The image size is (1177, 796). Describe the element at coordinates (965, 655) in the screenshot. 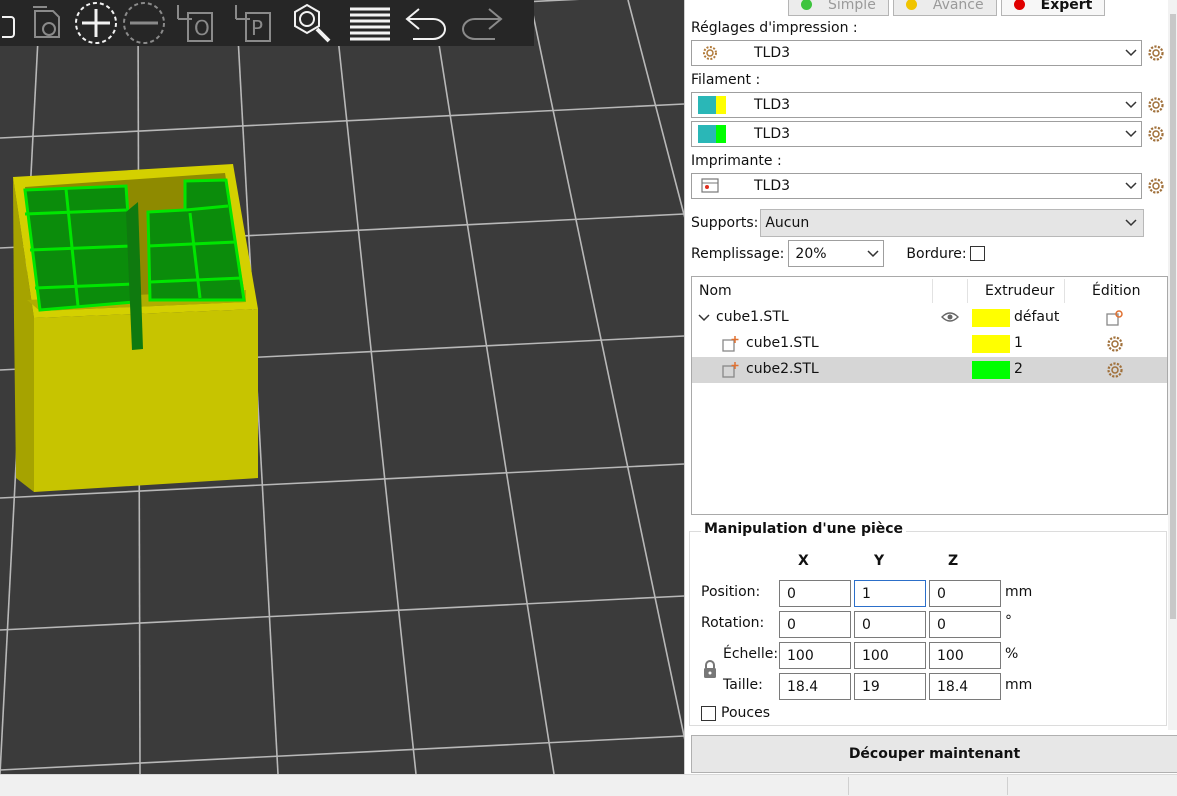

I see `scale-z-input: 100` at that location.